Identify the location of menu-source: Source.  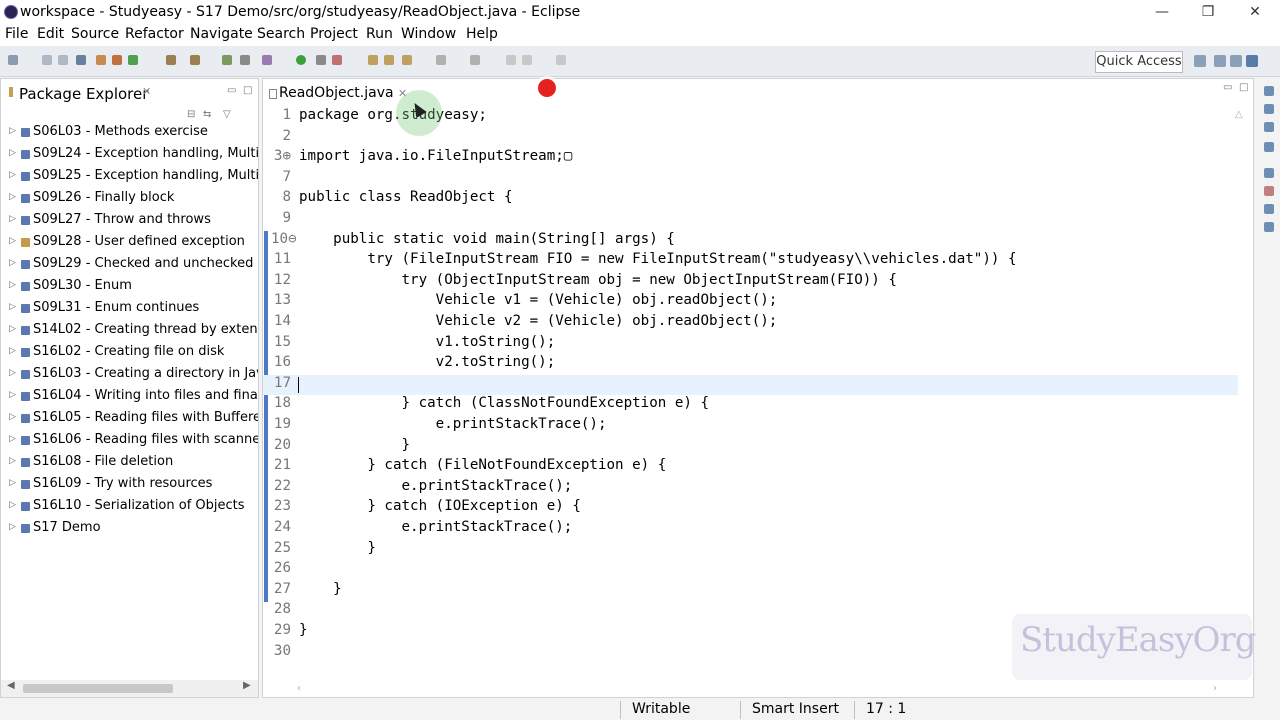
(95, 34).